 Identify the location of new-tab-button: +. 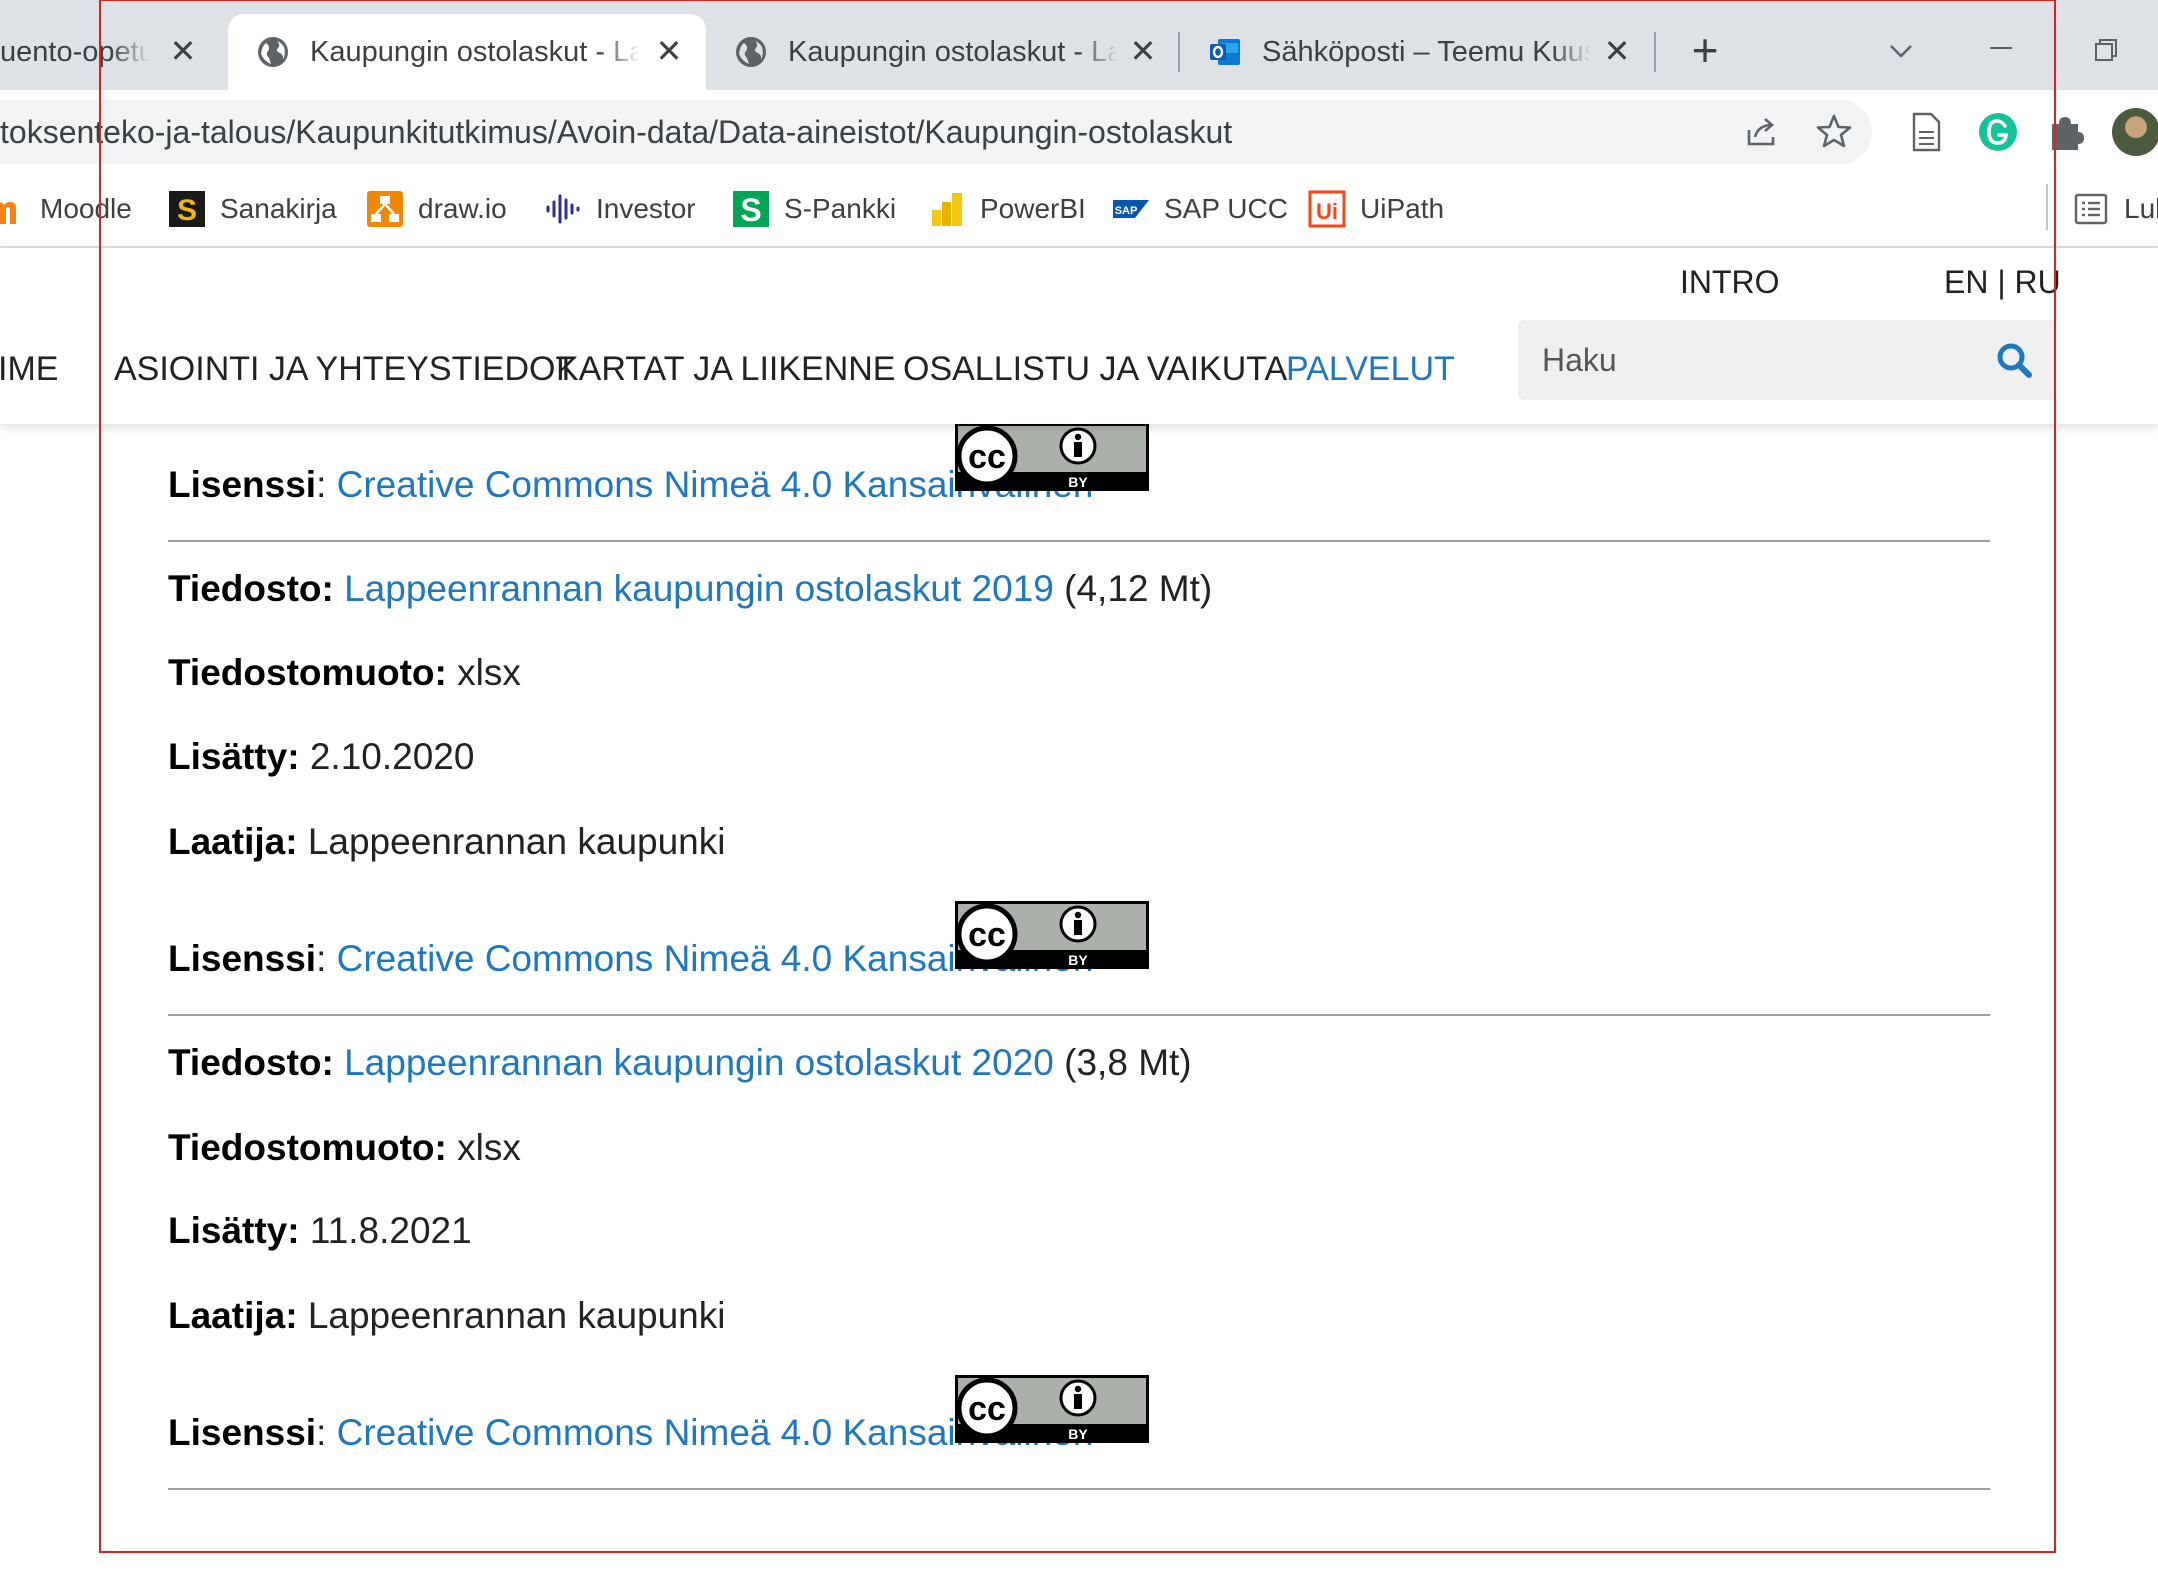
(1705, 51).